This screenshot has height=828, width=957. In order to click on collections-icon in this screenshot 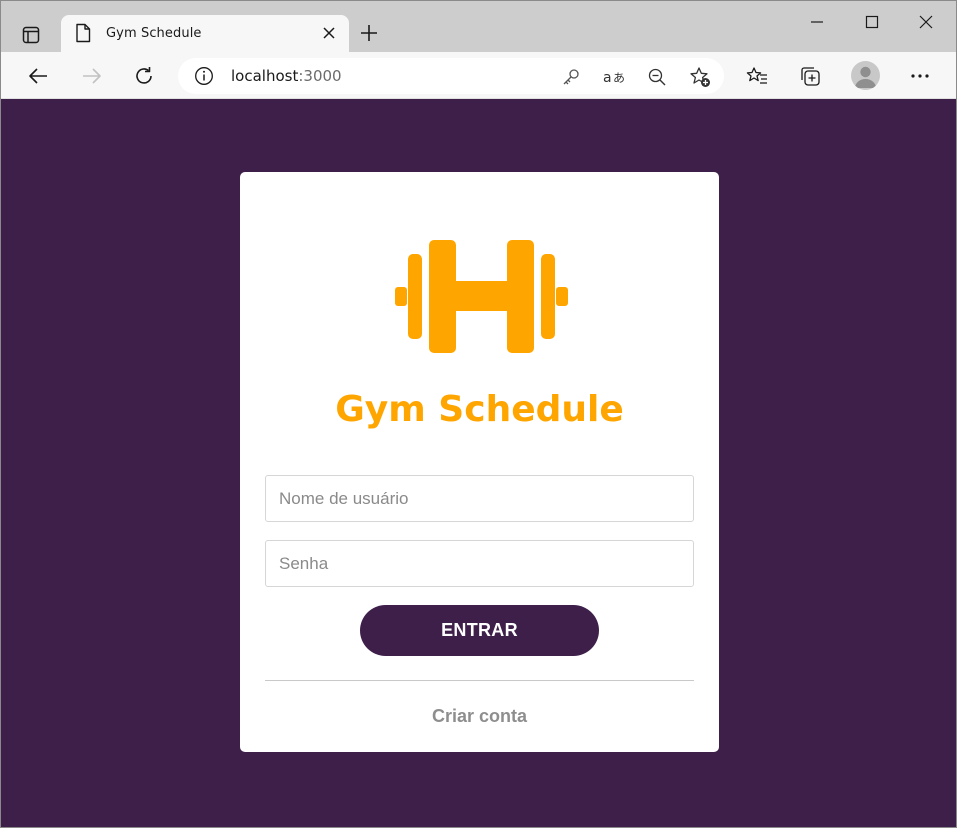, I will do `click(810, 76)`.